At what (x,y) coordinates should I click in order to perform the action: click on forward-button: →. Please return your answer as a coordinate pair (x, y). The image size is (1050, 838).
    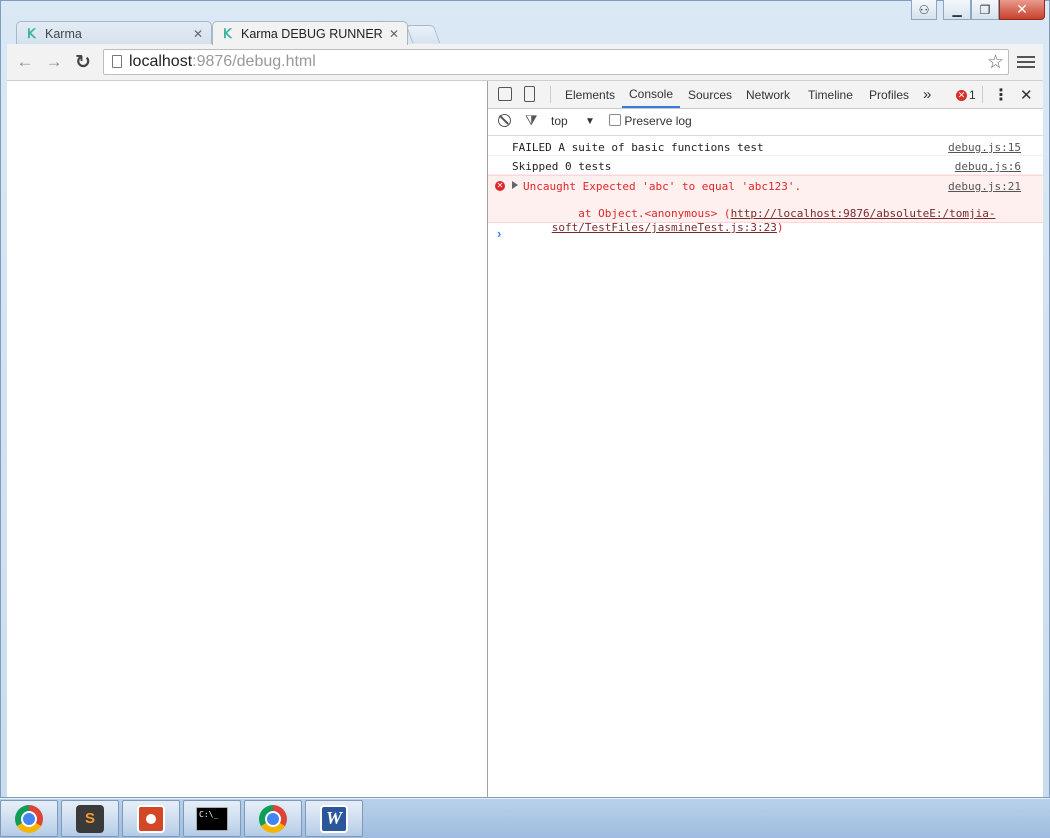
    Looking at the image, I should click on (54, 62).